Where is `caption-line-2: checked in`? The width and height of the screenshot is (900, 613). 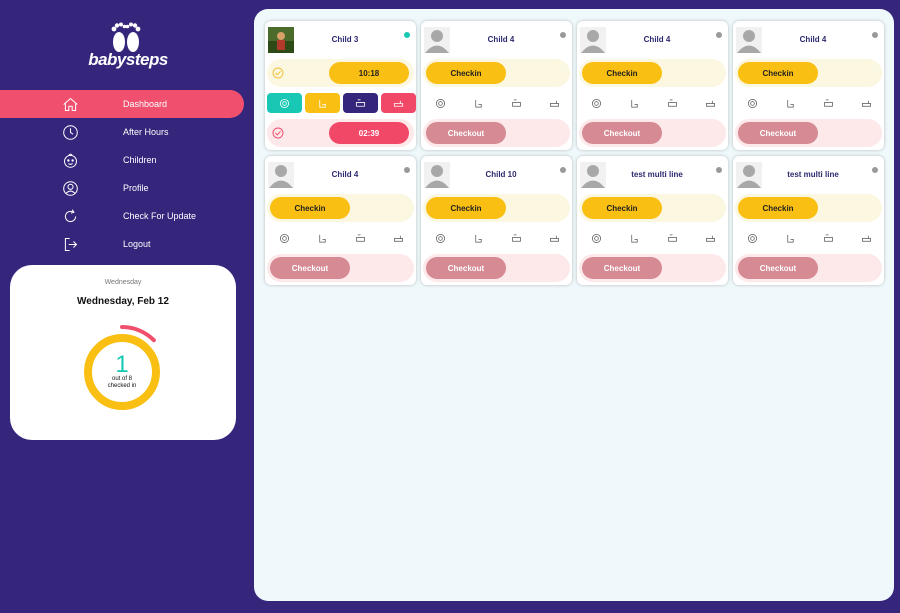
caption-line-2: checked in is located at coordinates (122, 386).